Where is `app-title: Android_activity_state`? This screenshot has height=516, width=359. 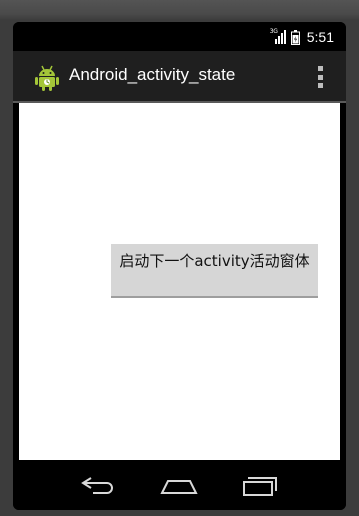 app-title: Android_activity_state is located at coordinates (152, 74).